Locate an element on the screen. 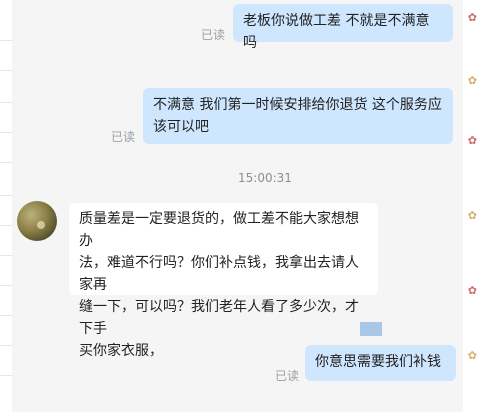  user-avatar-icon is located at coordinates (37, 221).